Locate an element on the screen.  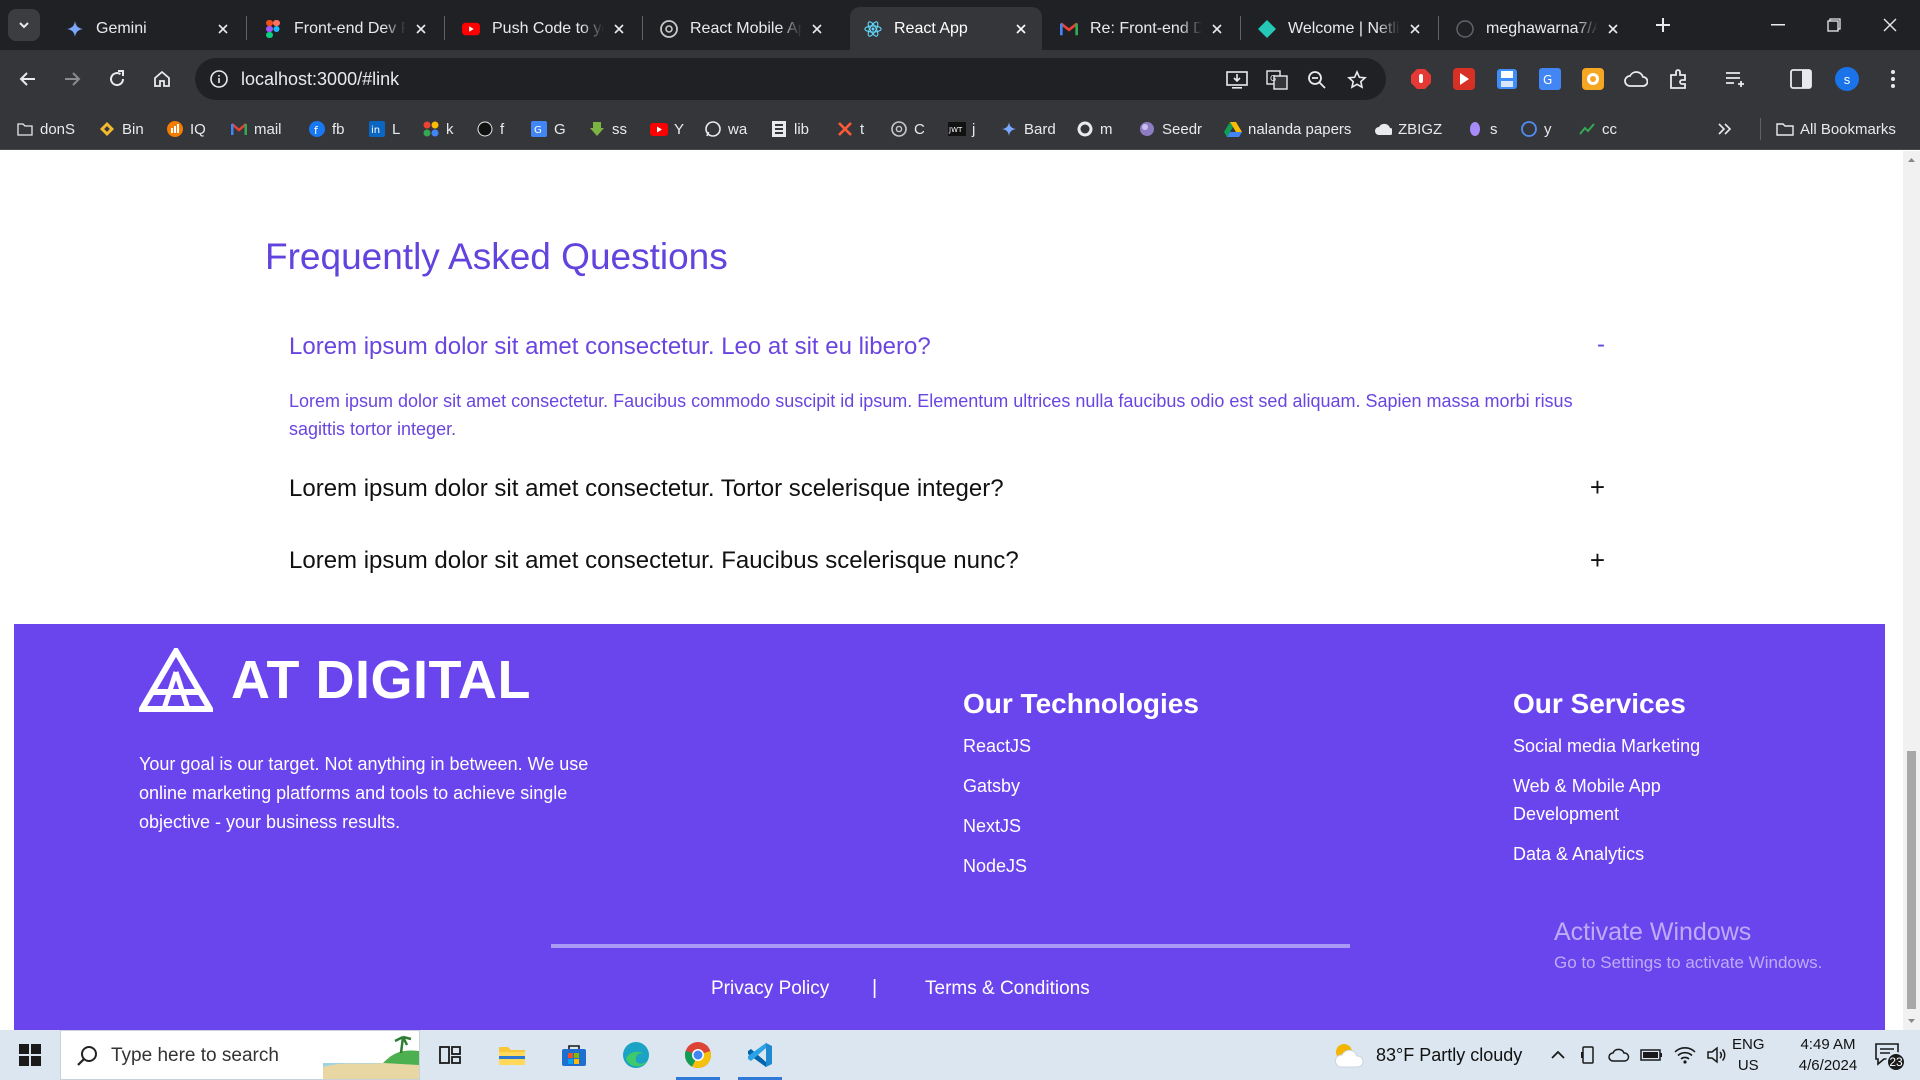
footer-link: Web & Mobile App Development is located at coordinates (1623, 800).